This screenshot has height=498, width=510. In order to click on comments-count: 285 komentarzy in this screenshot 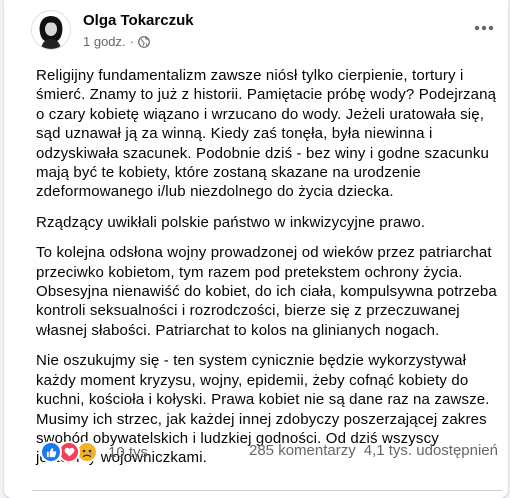, I will do `click(302, 450)`.